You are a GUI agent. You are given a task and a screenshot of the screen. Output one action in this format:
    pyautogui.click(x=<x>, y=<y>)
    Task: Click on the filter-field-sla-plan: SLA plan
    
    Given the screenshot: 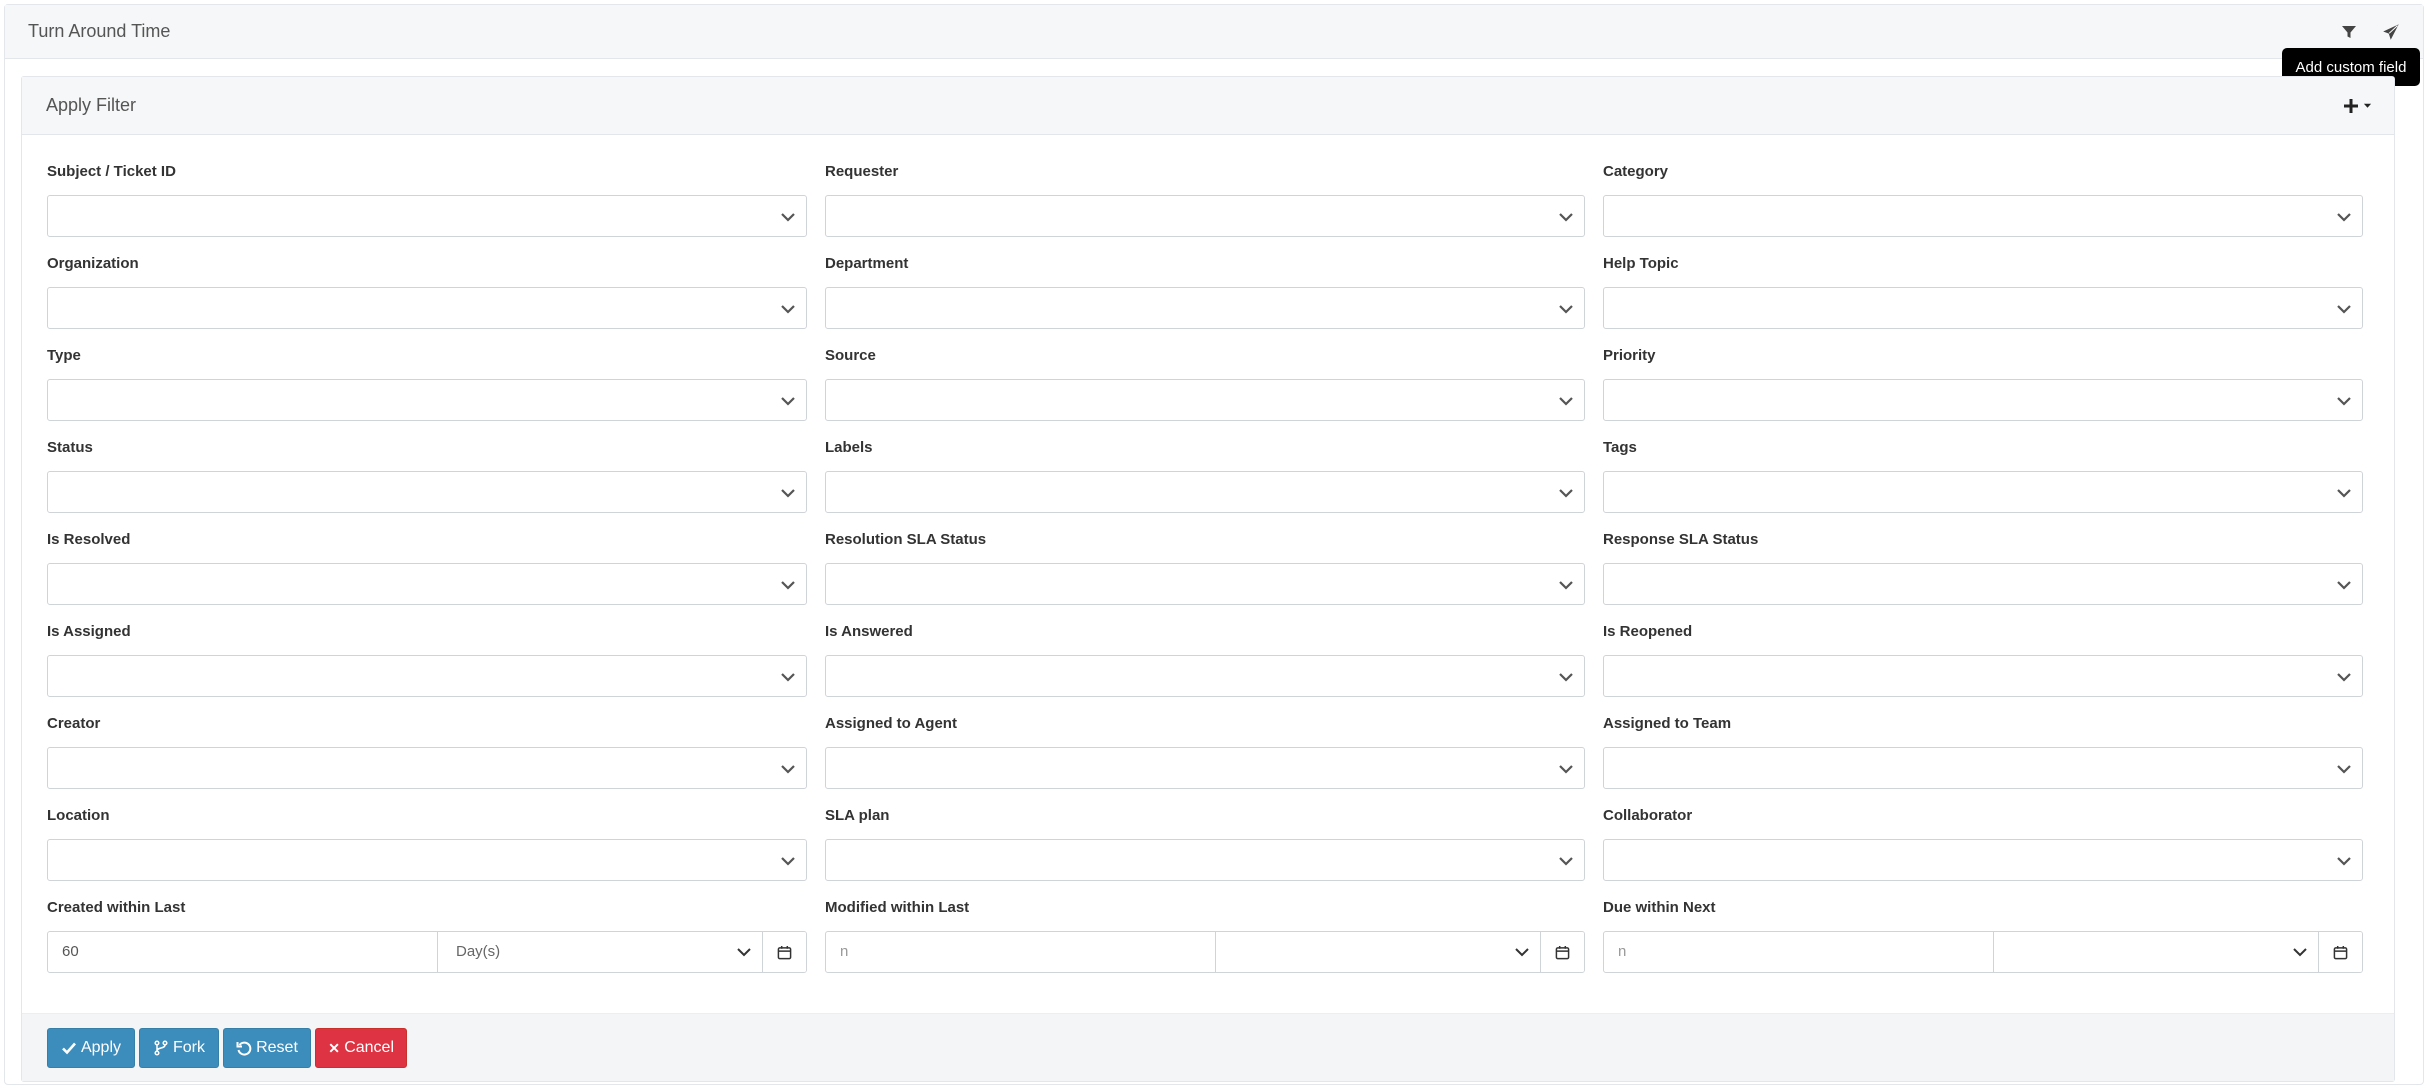 What is the action you would take?
    pyautogui.click(x=1205, y=847)
    